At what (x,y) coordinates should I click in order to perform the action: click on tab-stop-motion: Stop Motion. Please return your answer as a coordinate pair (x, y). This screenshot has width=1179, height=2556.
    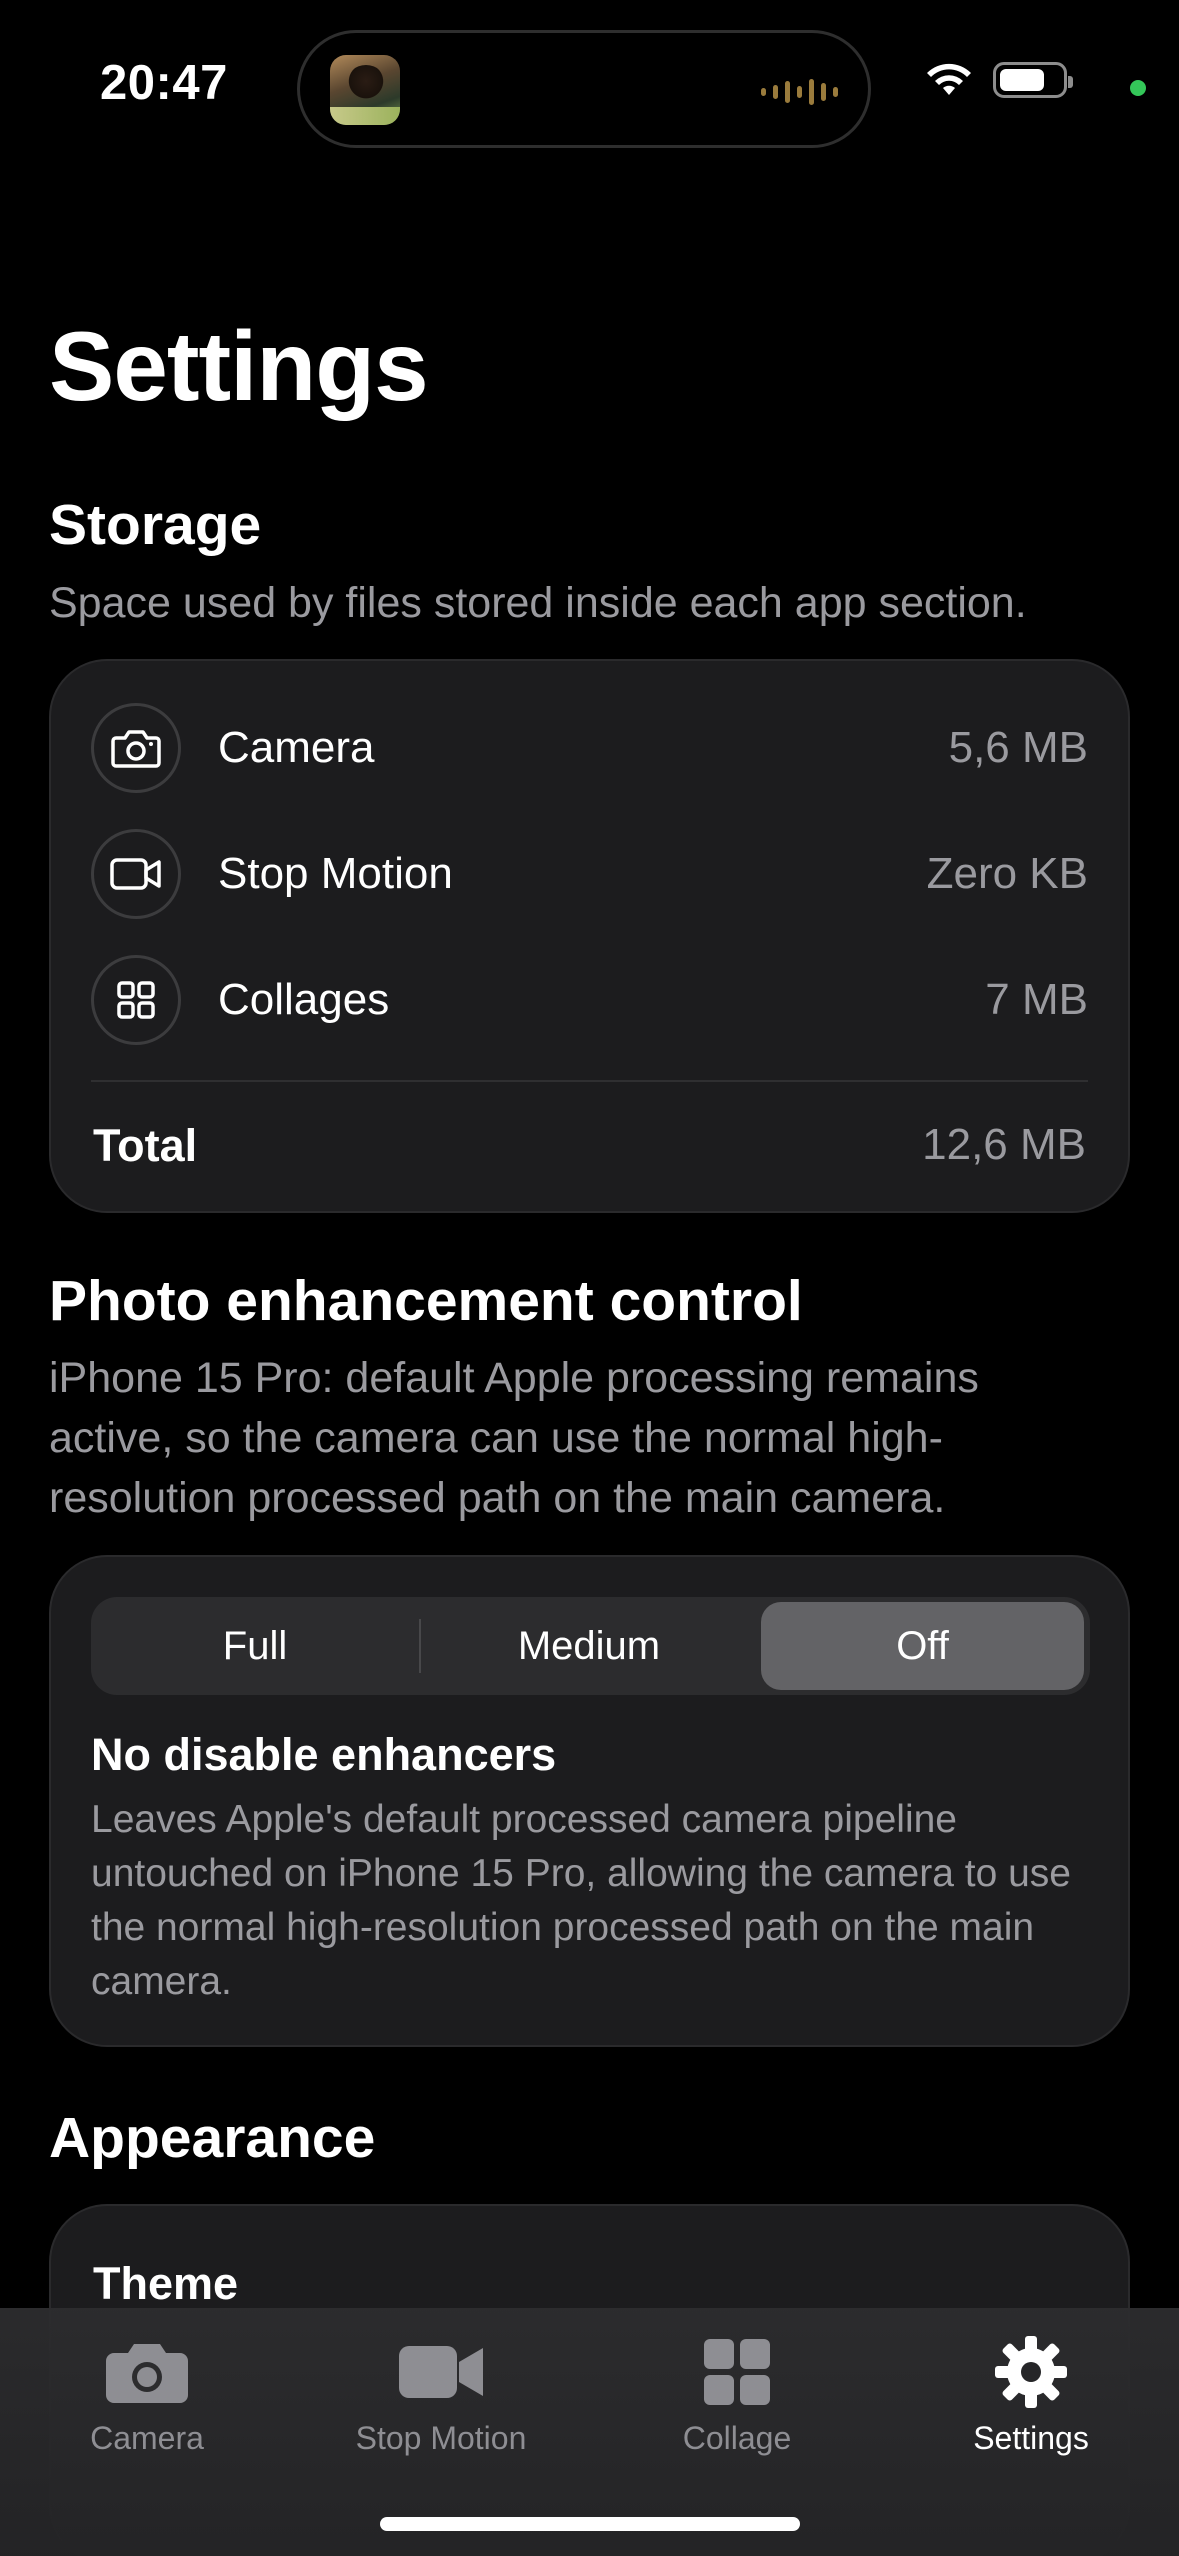
    Looking at the image, I should click on (441, 2394).